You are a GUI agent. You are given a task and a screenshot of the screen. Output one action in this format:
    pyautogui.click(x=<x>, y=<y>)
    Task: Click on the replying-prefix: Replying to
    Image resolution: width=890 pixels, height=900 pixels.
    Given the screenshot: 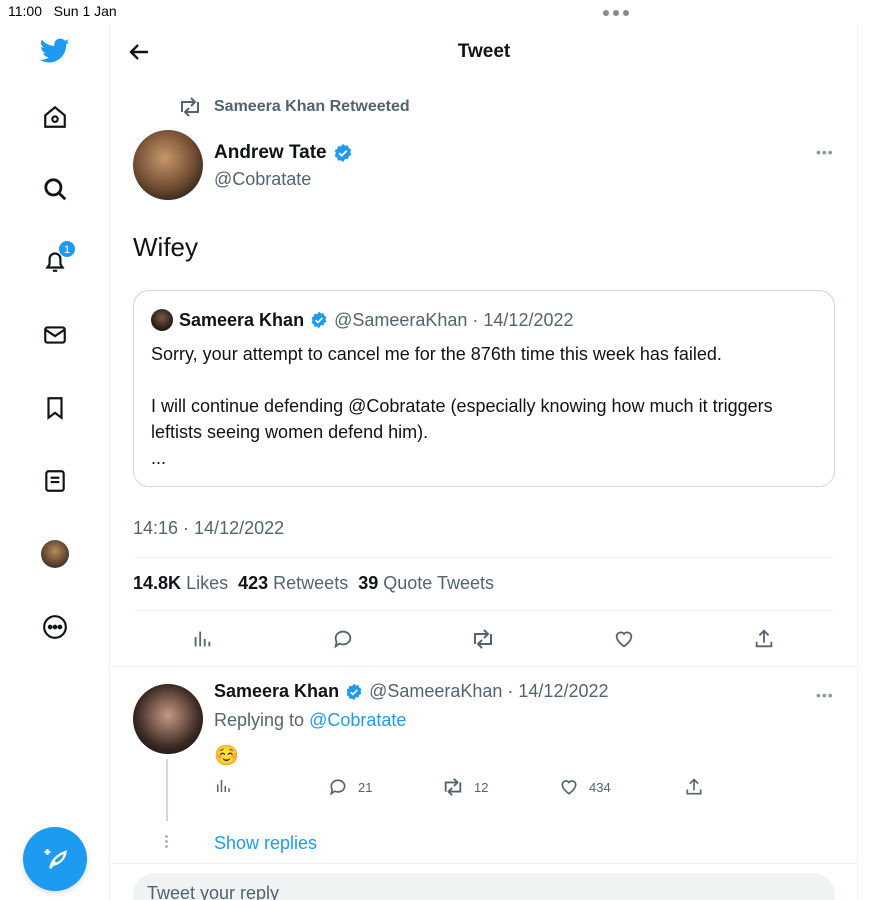 What is the action you would take?
    pyautogui.click(x=259, y=720)
    